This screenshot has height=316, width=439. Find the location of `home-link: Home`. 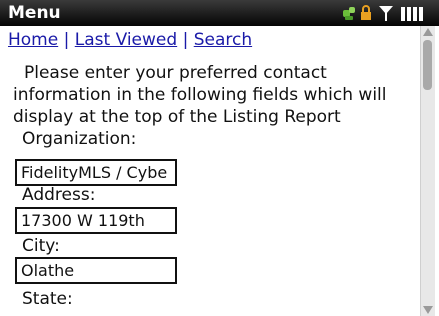

home-link: Home is located at coordinates (33, 40).